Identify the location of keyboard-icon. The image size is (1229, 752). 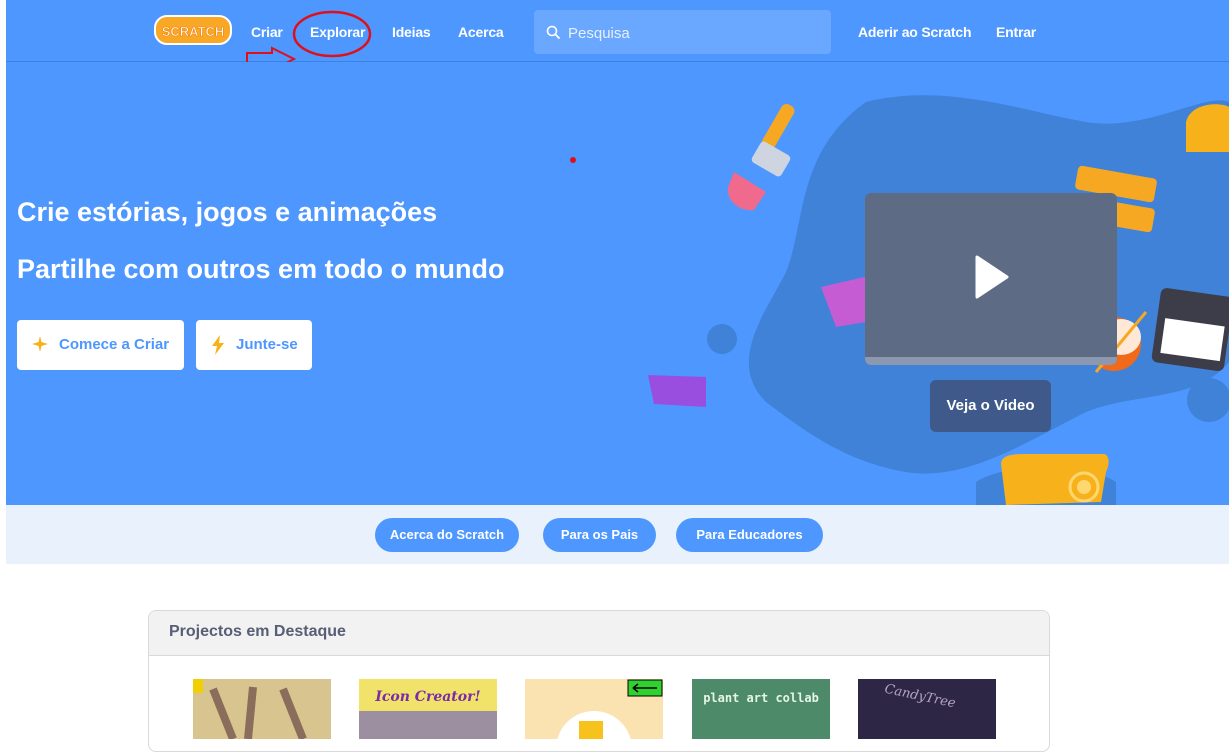
(1190, 330).